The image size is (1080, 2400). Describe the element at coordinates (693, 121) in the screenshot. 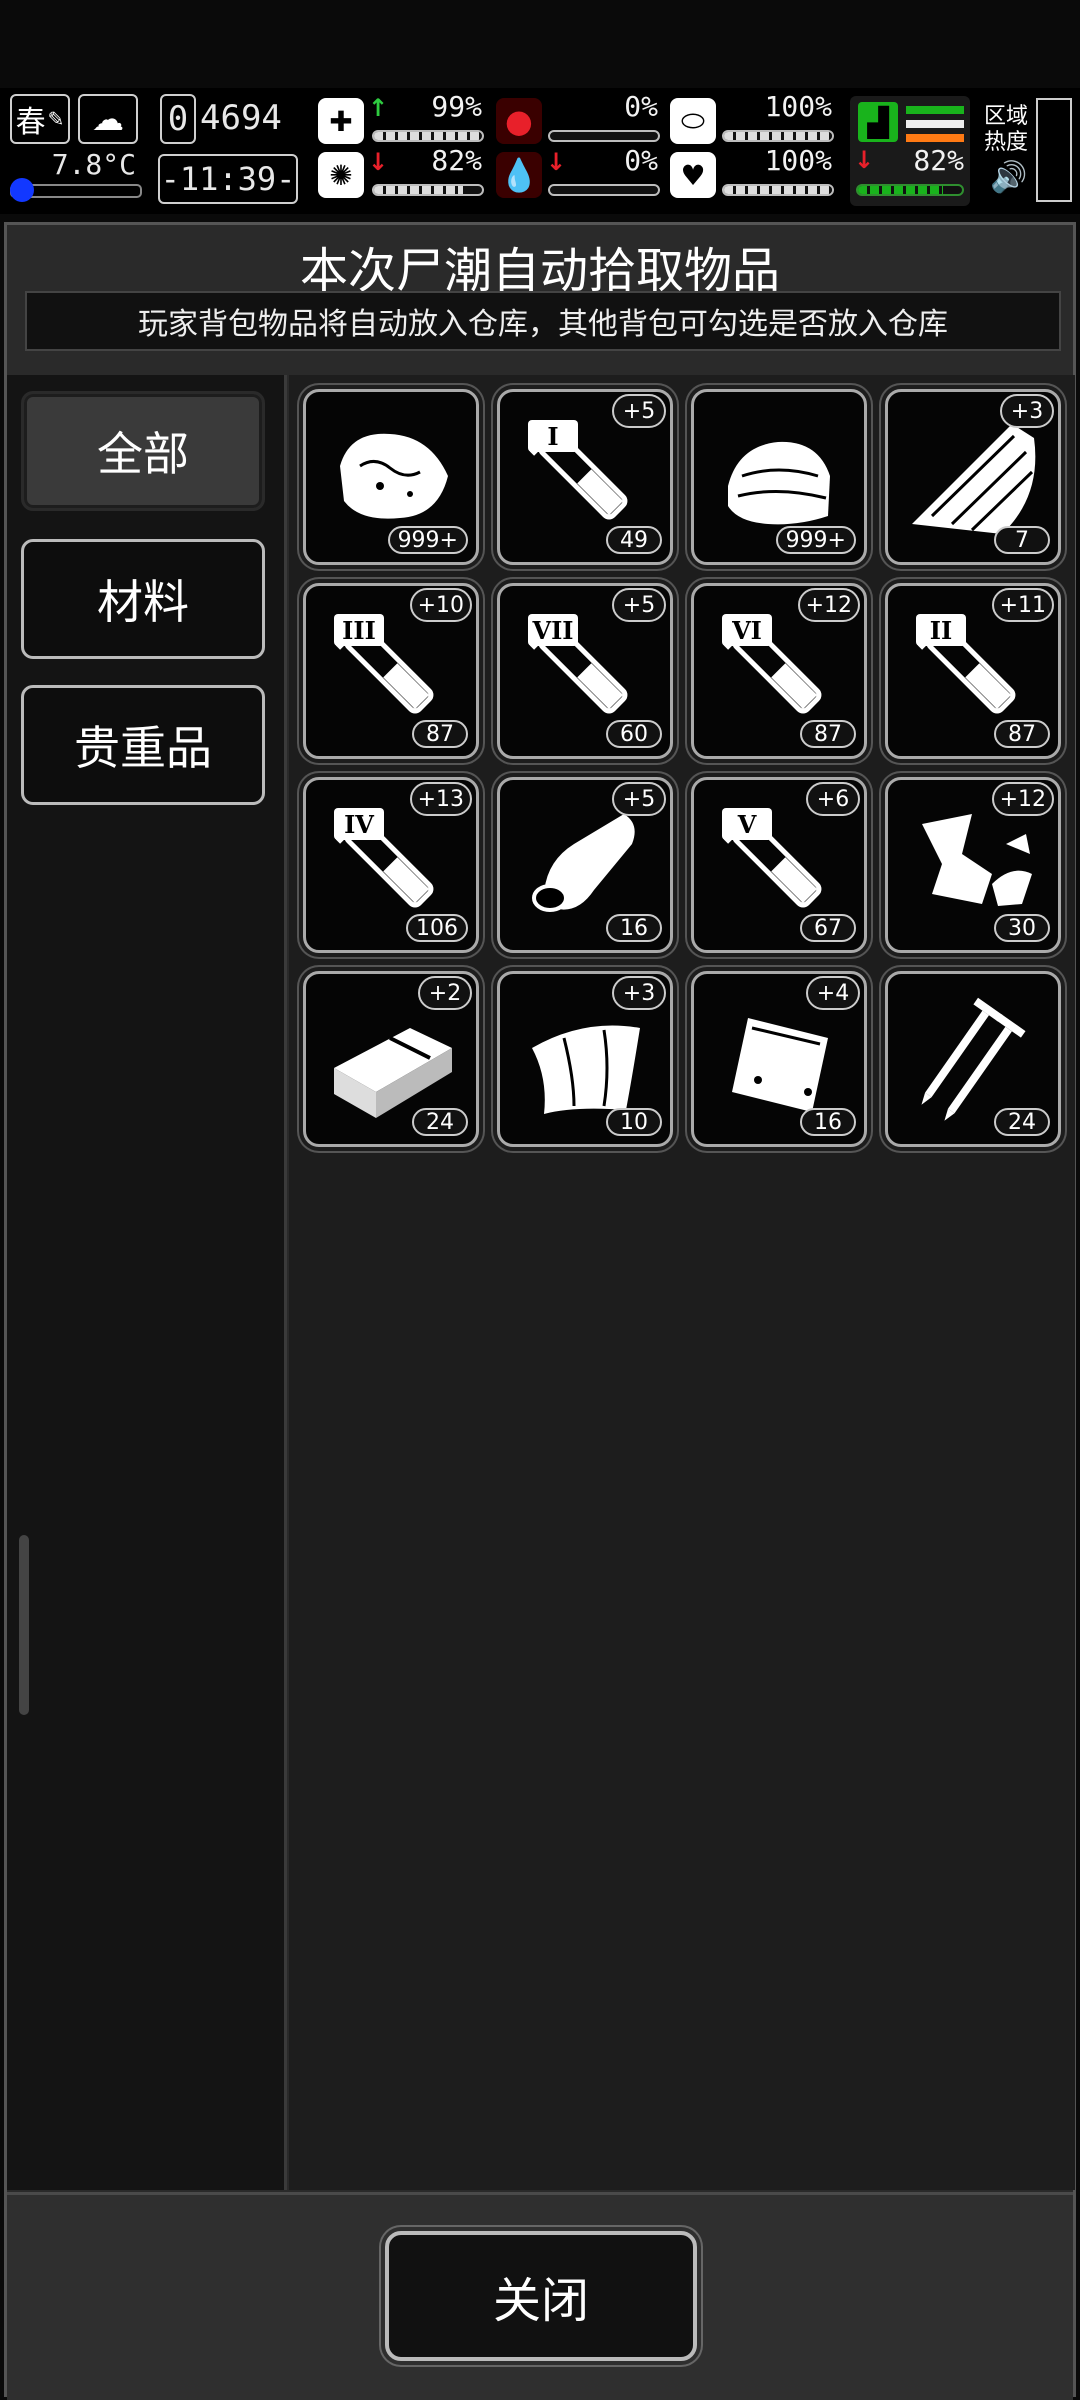

I see `pill-icon: ⬭` at that location.